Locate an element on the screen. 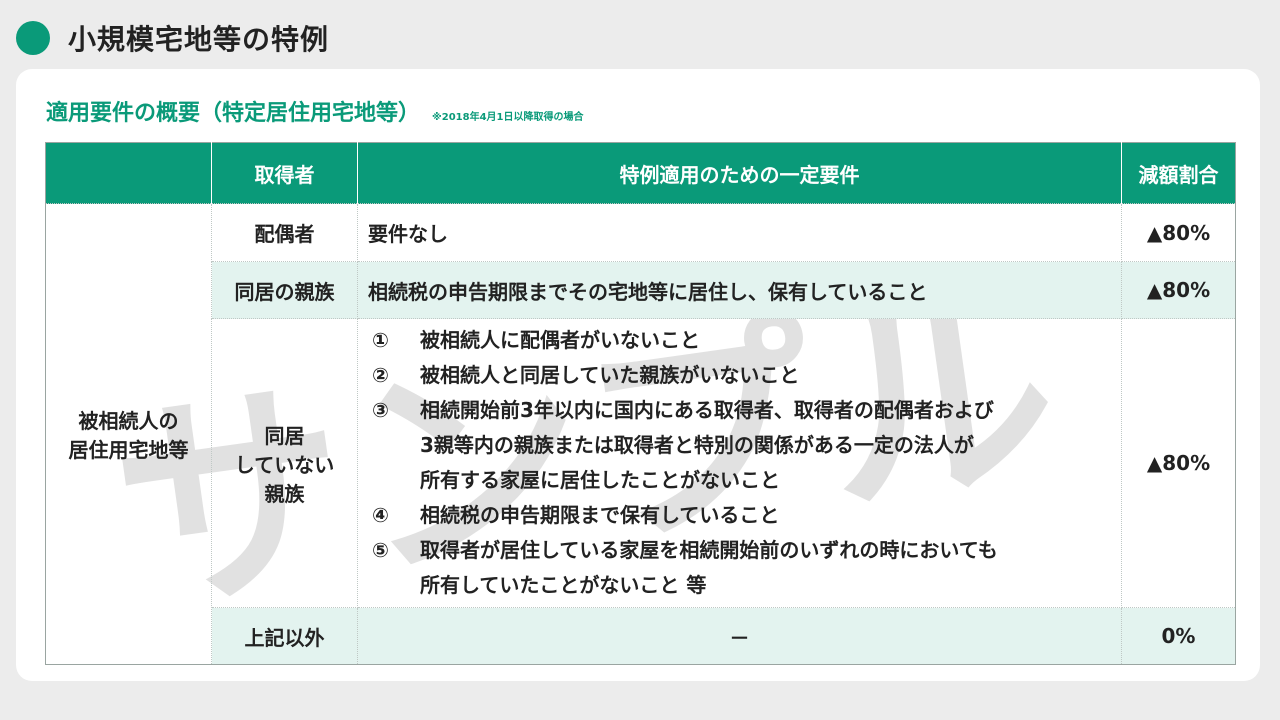 The image size is (1280, 720). header-rate: 減額割合 is located at coordinates (1178, 173).